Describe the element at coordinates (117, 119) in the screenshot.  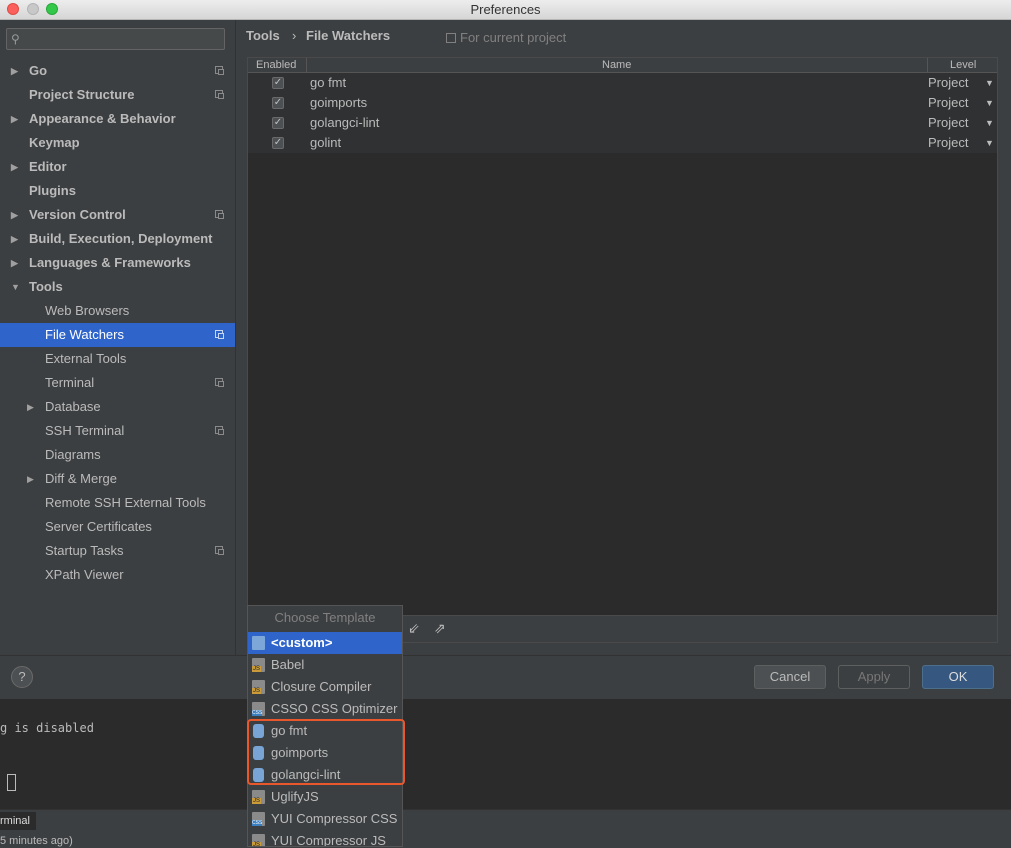
I see `sidebar-item-appearance-behavior: ▶ Appearance & Behavior` at that location.